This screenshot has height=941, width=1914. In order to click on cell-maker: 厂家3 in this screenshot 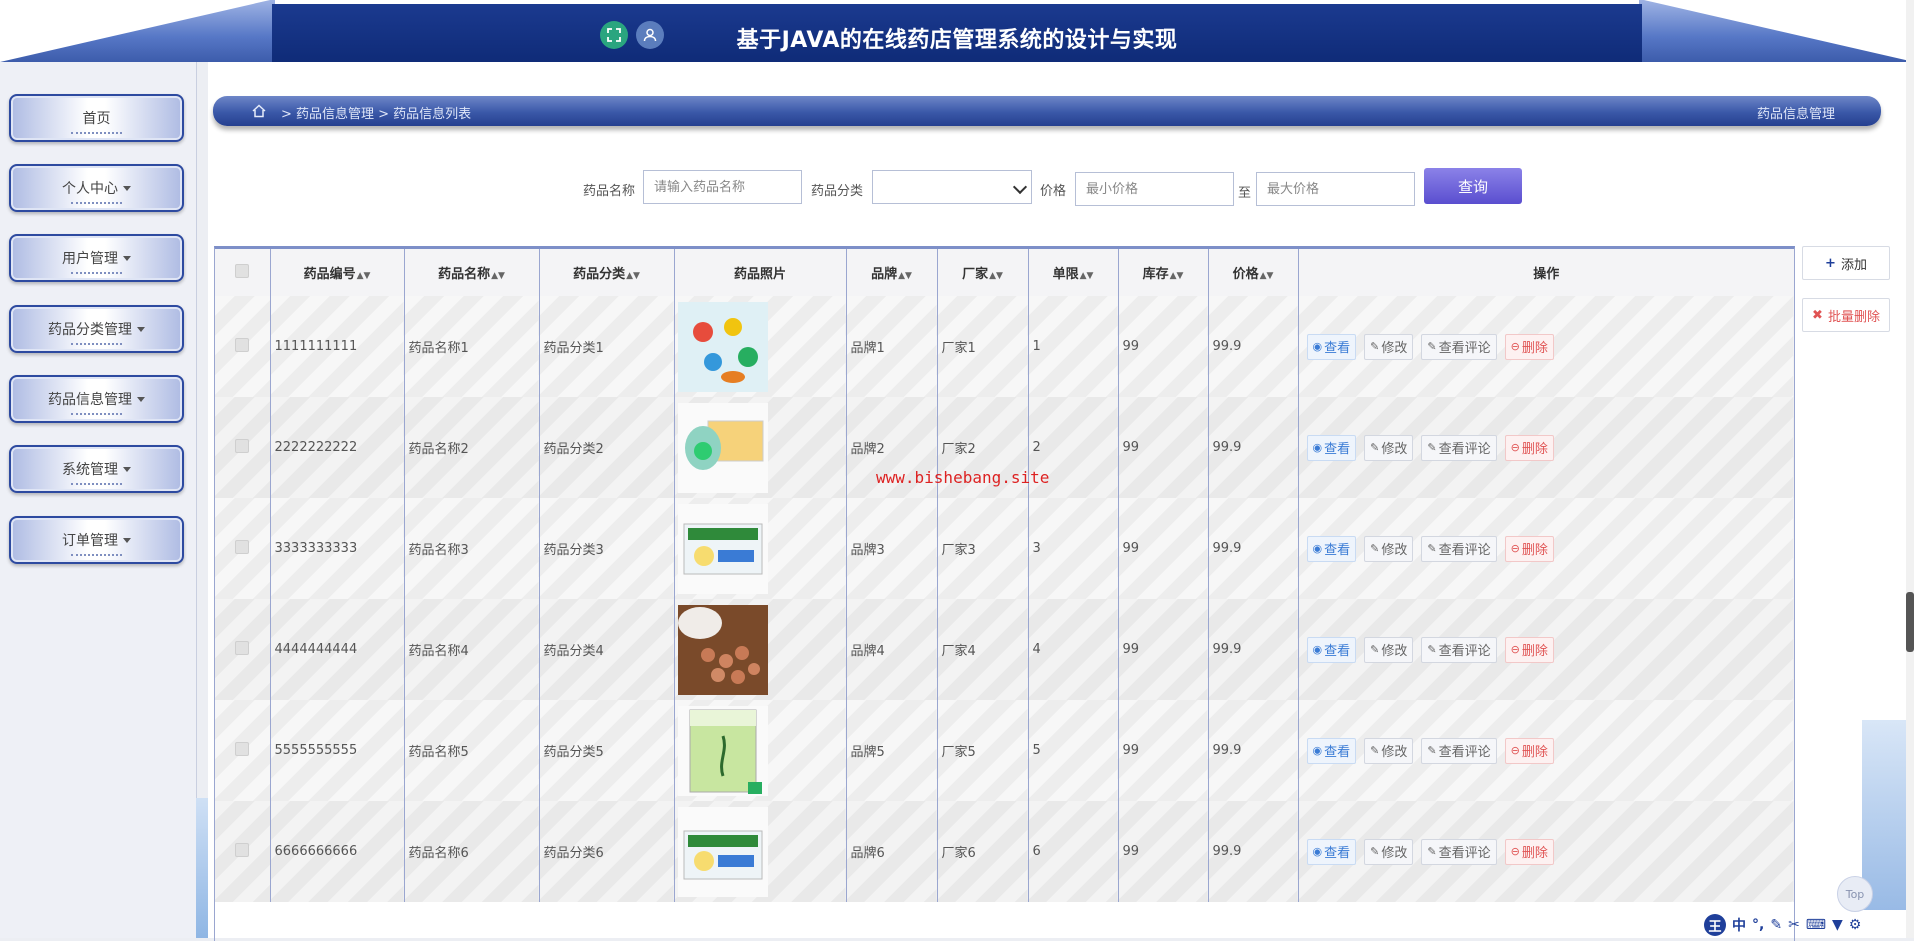, I will do `click(982, 548)`.